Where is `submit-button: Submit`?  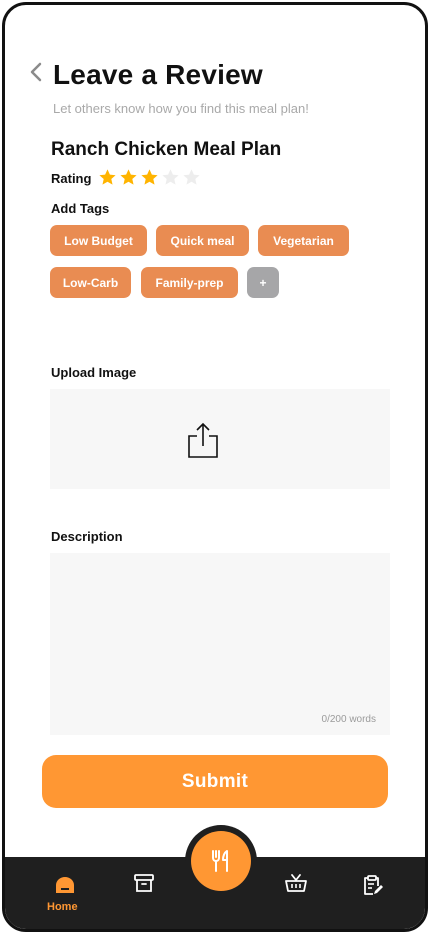
submit-button: Submit is located at coordinates (215, 781).